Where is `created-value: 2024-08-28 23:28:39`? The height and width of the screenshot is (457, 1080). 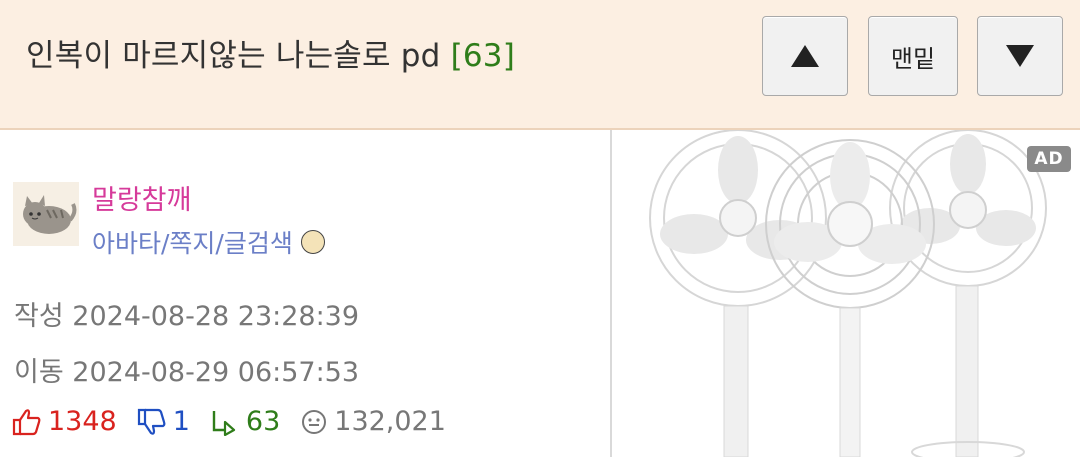
created-value: 2024-08-28 23:28:39 is located at coordinates (216, 316).